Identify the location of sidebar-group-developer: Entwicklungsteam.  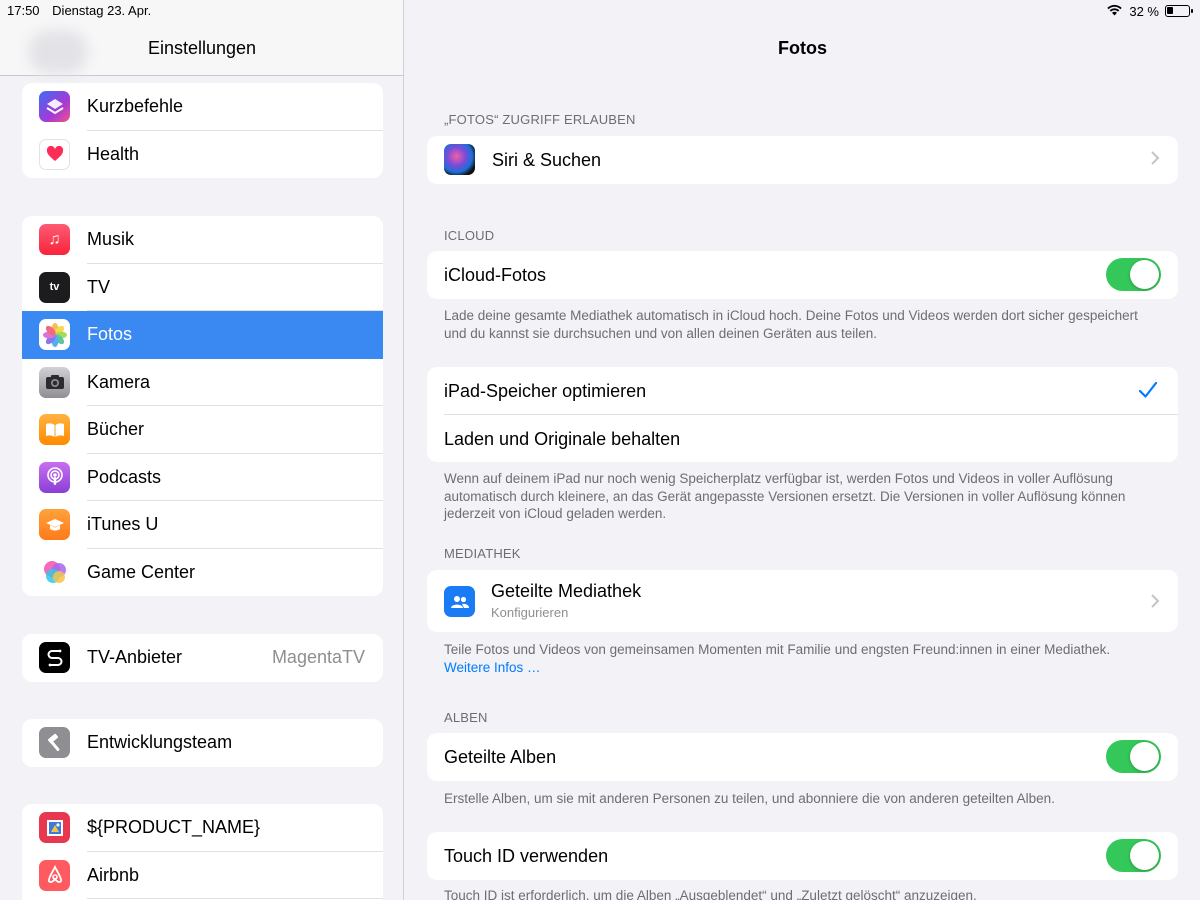
(202, 743).